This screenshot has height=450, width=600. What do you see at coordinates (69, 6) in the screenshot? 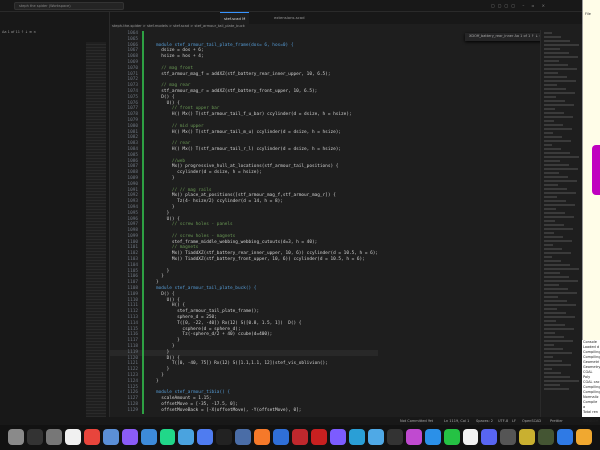
I see `command-center-search: steph the spider (Workspace)` at bounding box center [69, 6].